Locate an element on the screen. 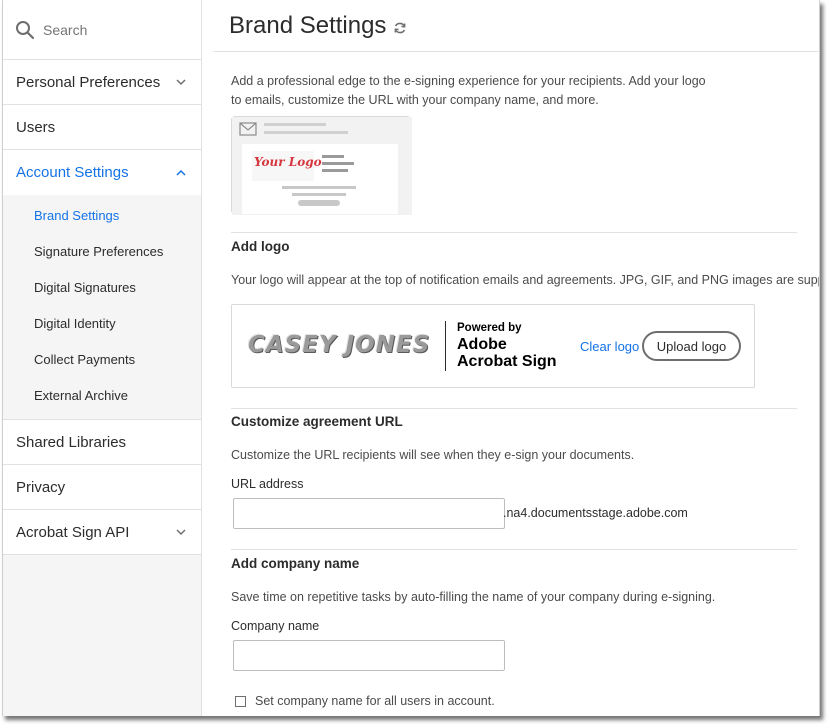 This screenshot has width=830, height=726. subnav-item-digital-identity: Digital Identity is located at coordinates (102, 323).